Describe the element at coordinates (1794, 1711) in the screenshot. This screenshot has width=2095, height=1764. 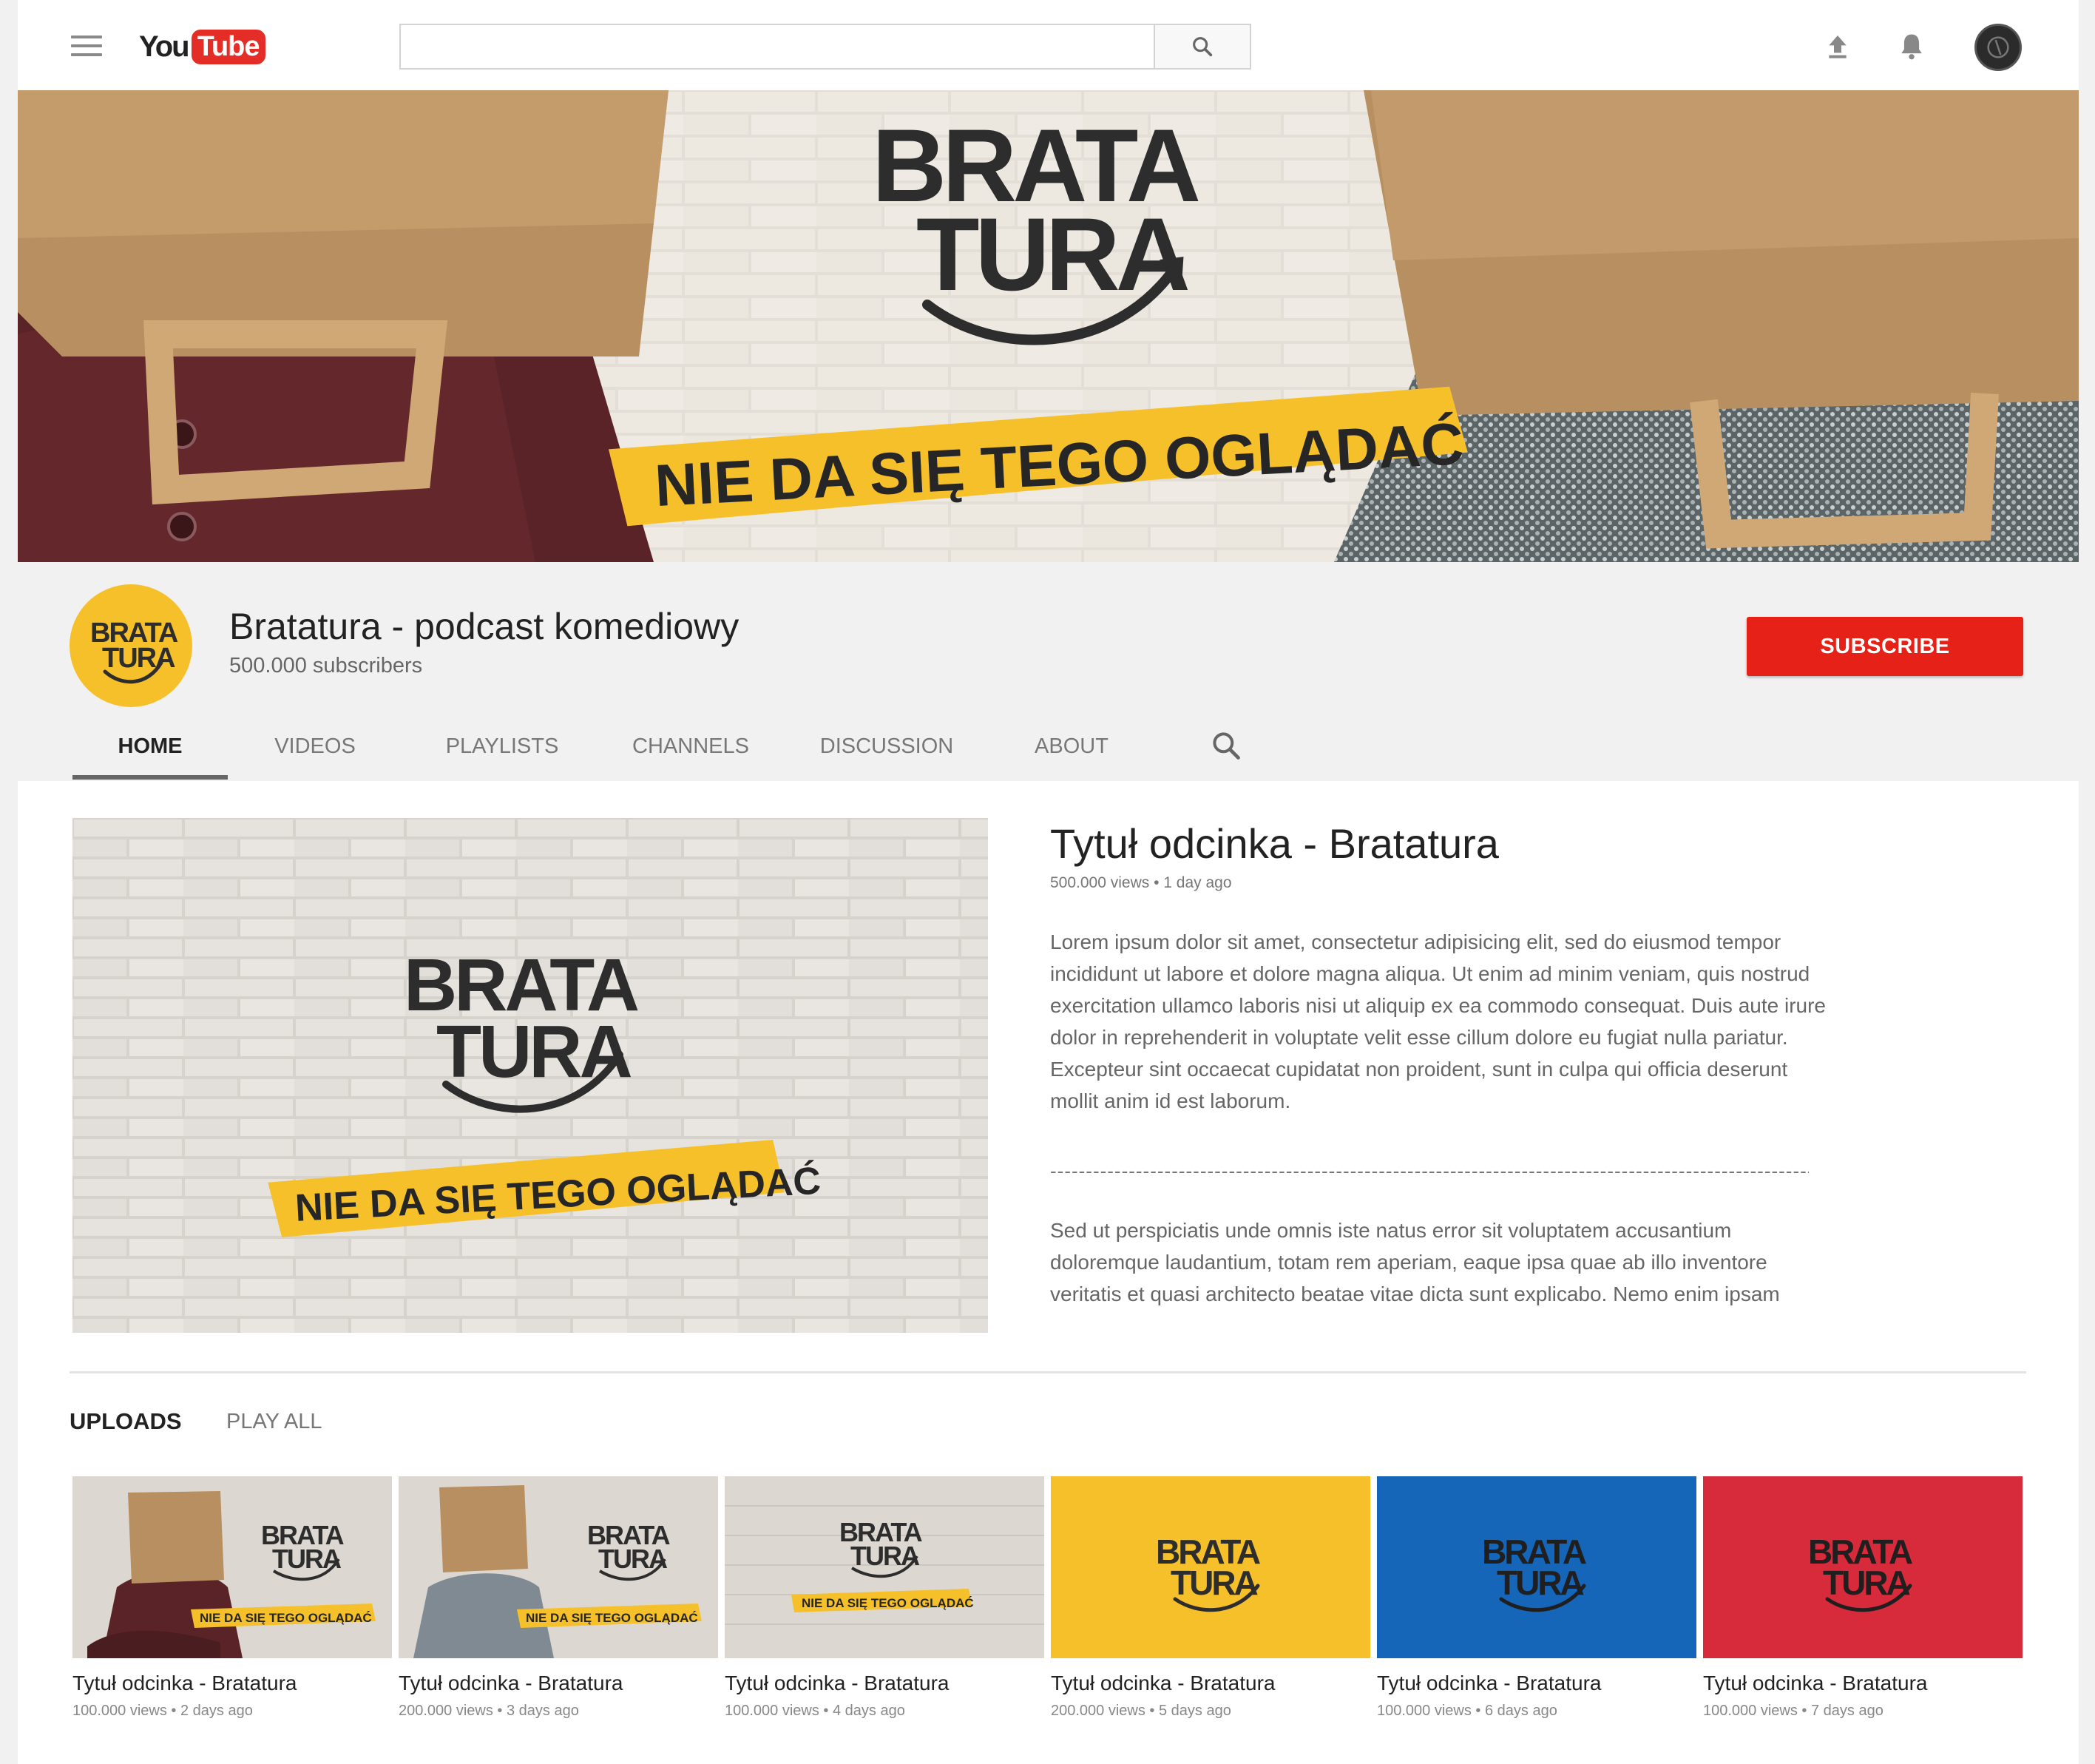
I see `video-meta: 100.000 views • 7 days ago` at that location.